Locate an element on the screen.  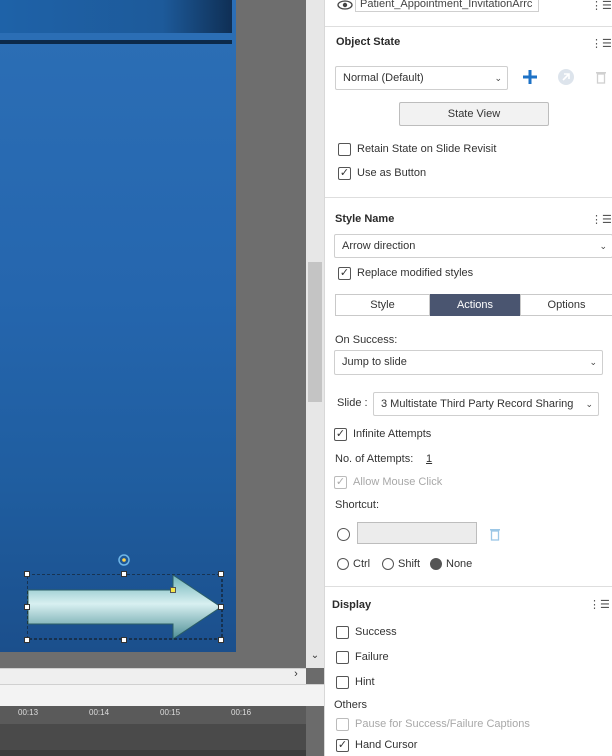
slide-divider is located at coordinates (116, 42).